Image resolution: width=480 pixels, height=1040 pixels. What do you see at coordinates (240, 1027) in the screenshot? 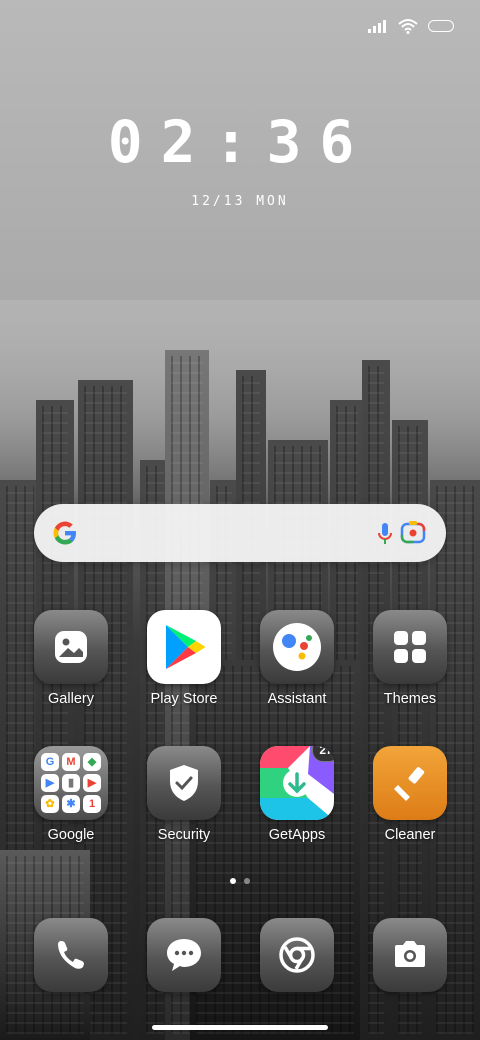
I see `home-gesture-bar` at bounding box center [240, 1027].